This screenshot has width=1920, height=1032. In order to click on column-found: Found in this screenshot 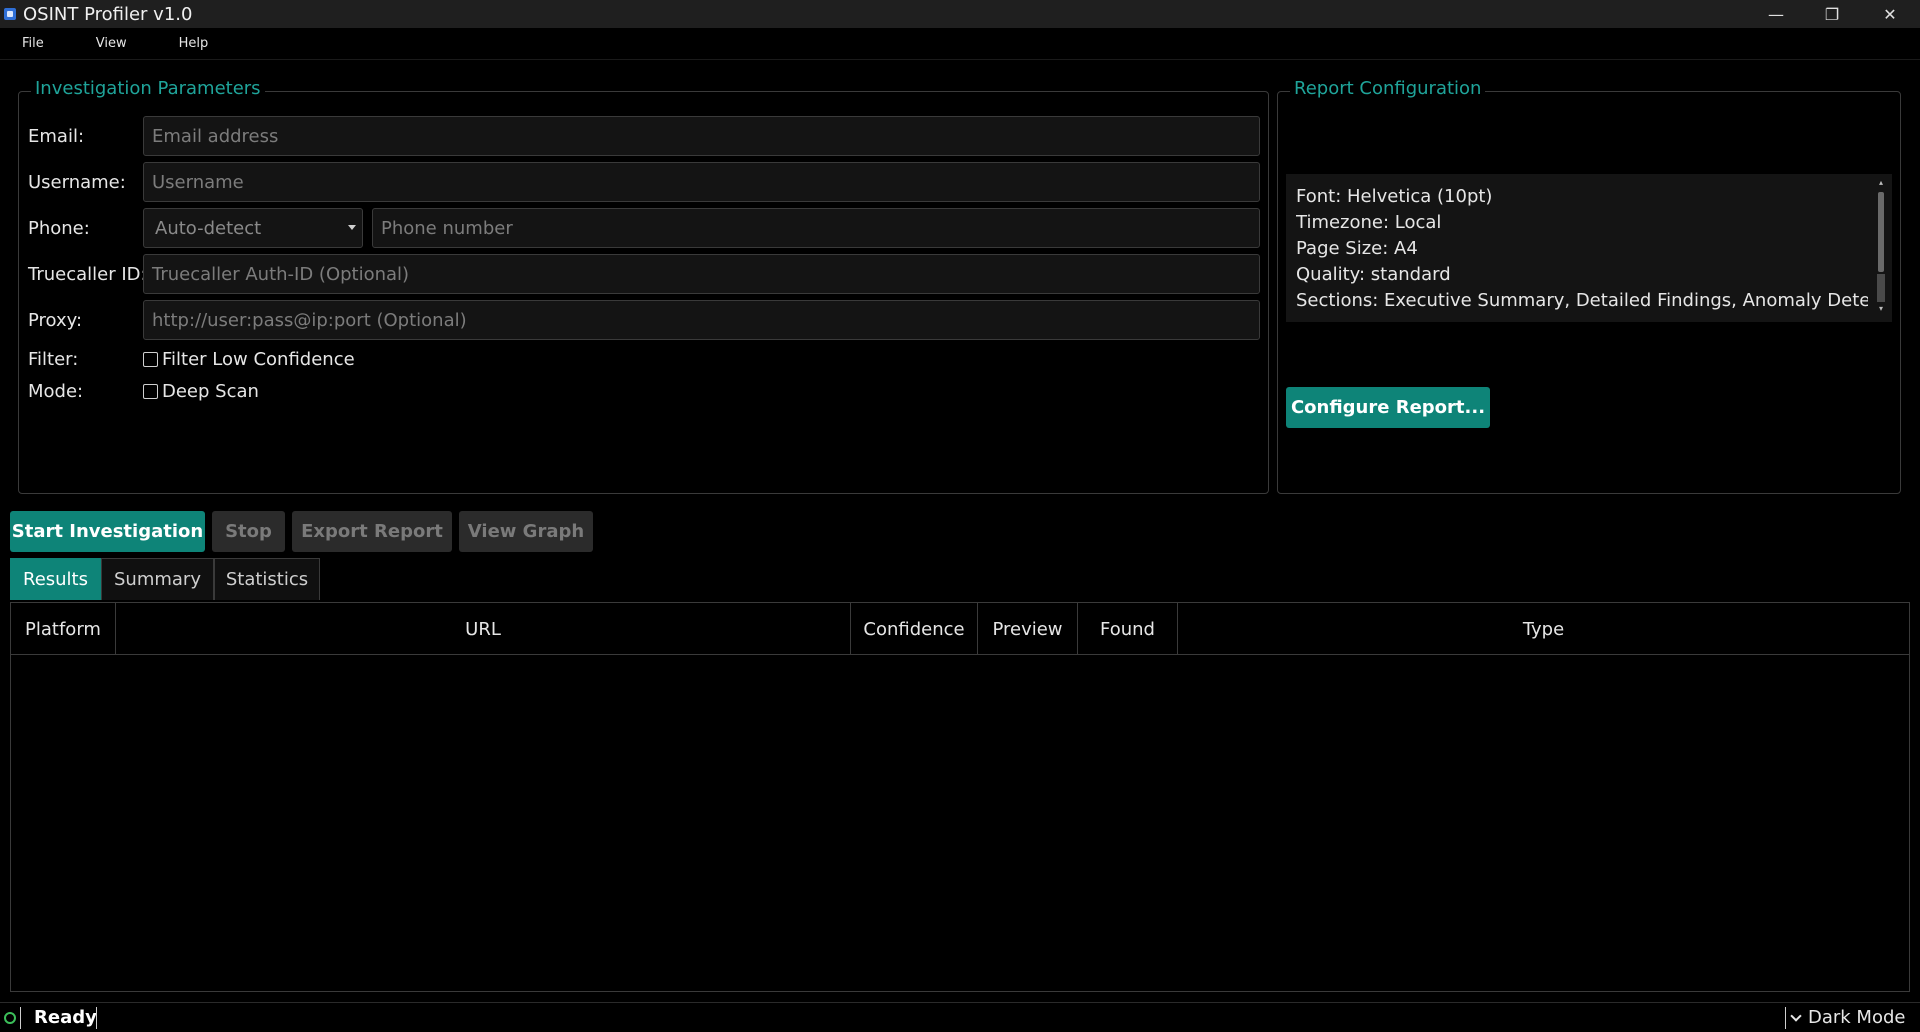, I will do `click(1128, 629)`.